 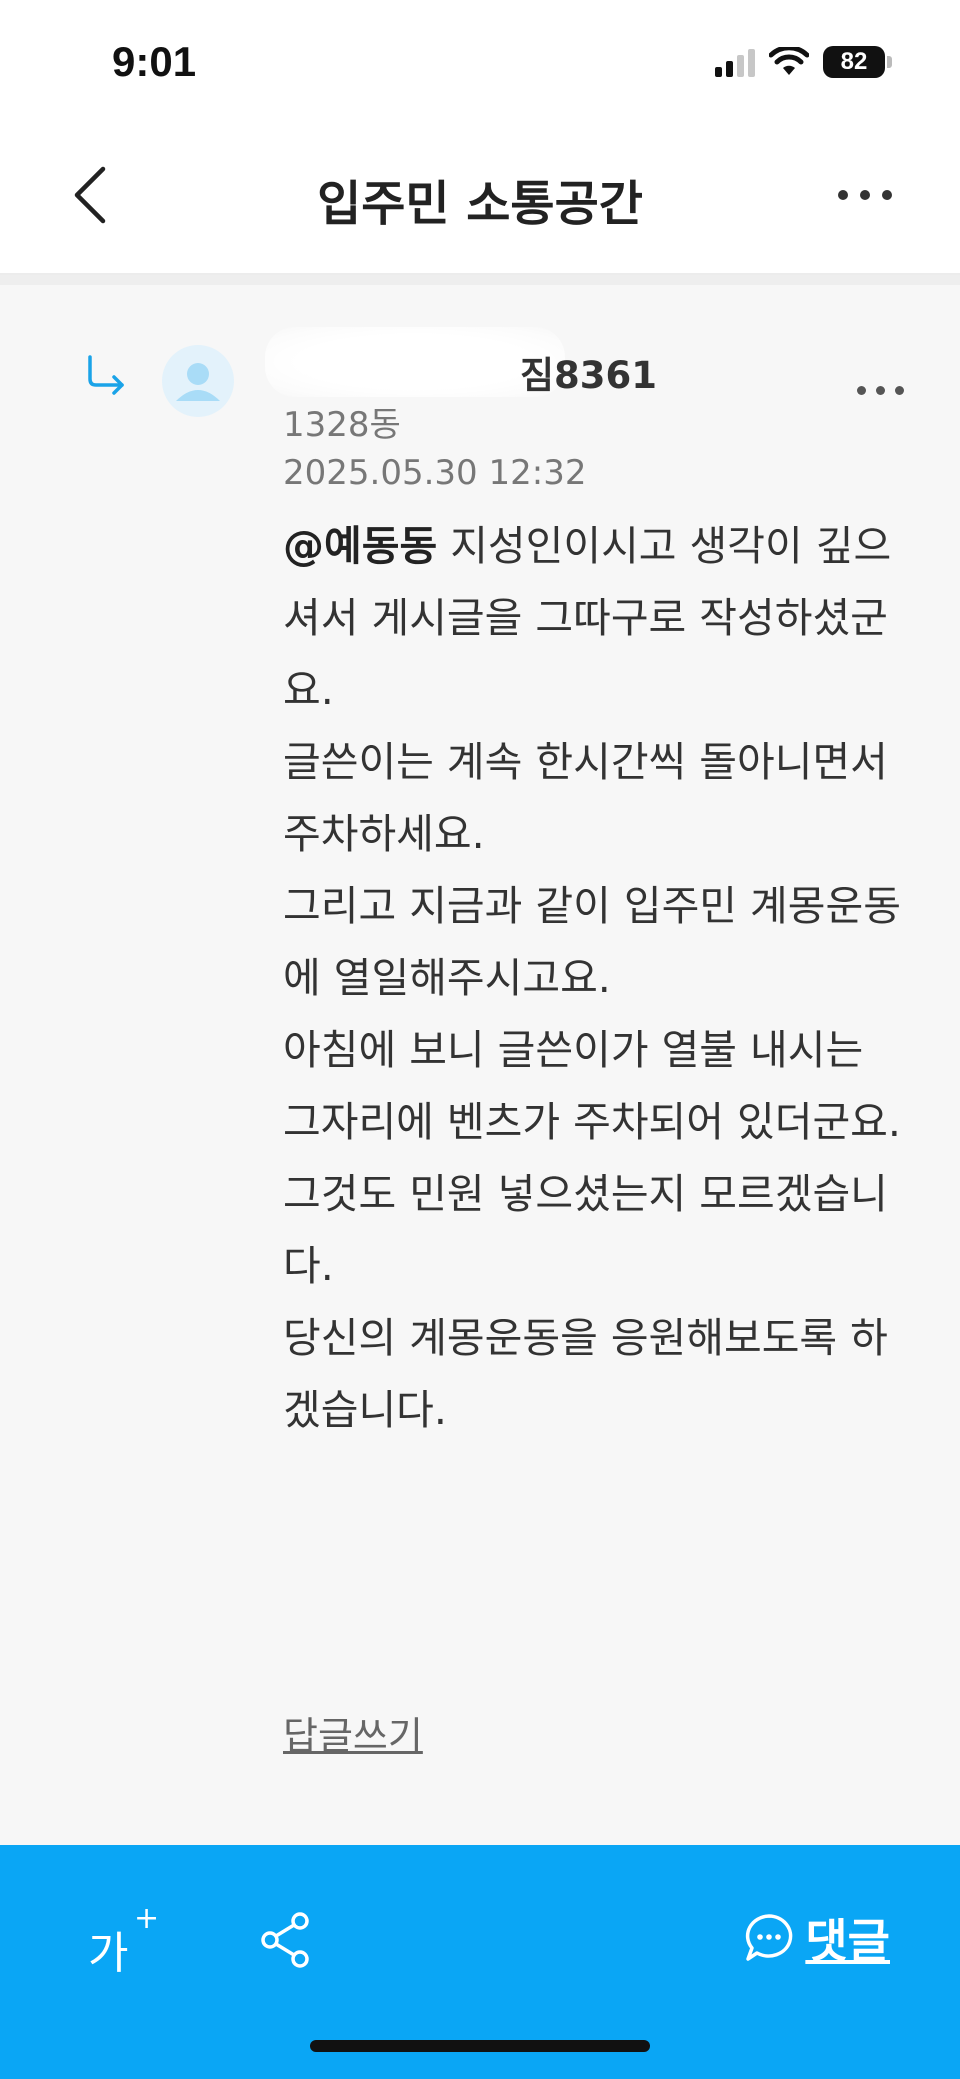 What do you see at coordinates (480, 2046) in the screenshot?
I see `home-indicator` at bounding box center [480, 2046].